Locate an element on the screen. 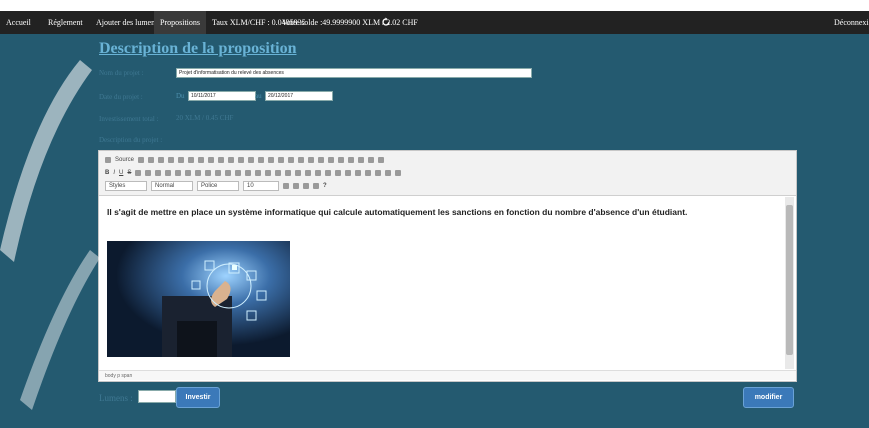 This screenshot has height=428, width=869. description-label: Description du projet : is located at coordinates (131, 140).